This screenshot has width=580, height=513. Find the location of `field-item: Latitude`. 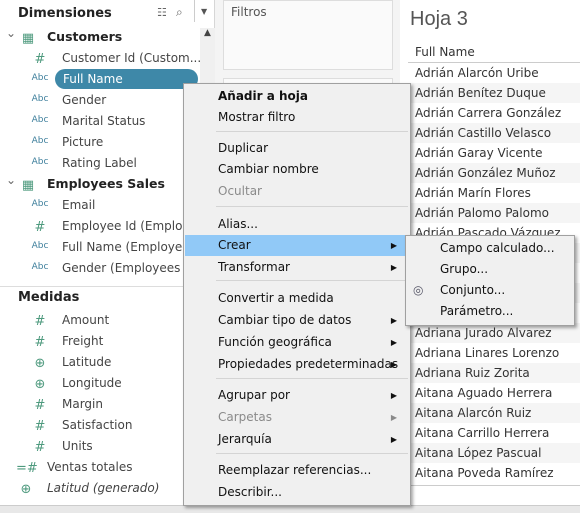

field-item: Latitude is located at coordinates (86, 362).